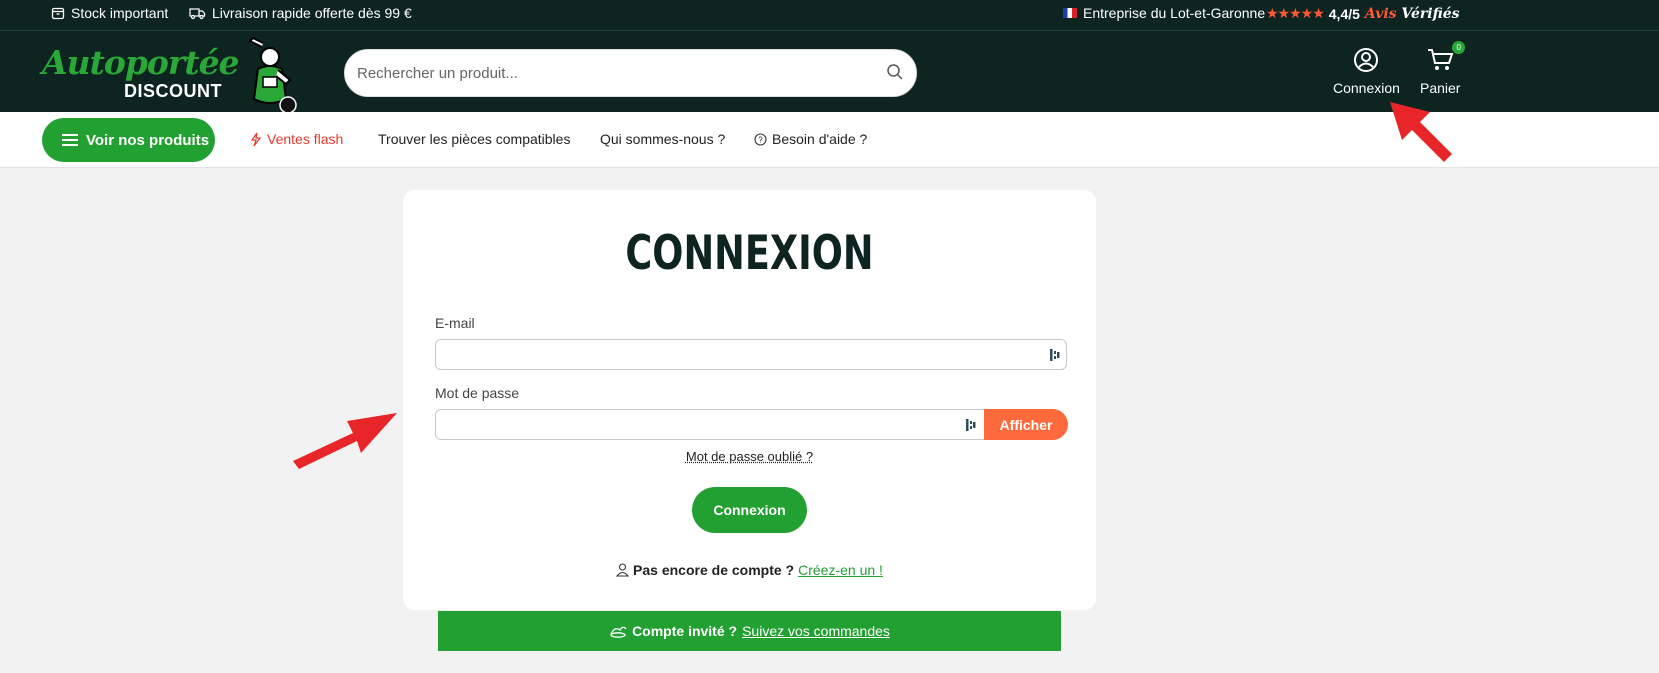 The width and height of the screenshot is (1659, 673). What do you see at coordinates (256, 139) in the screenshot?
I see `lightning-icon` at bounding box center [256, 139].